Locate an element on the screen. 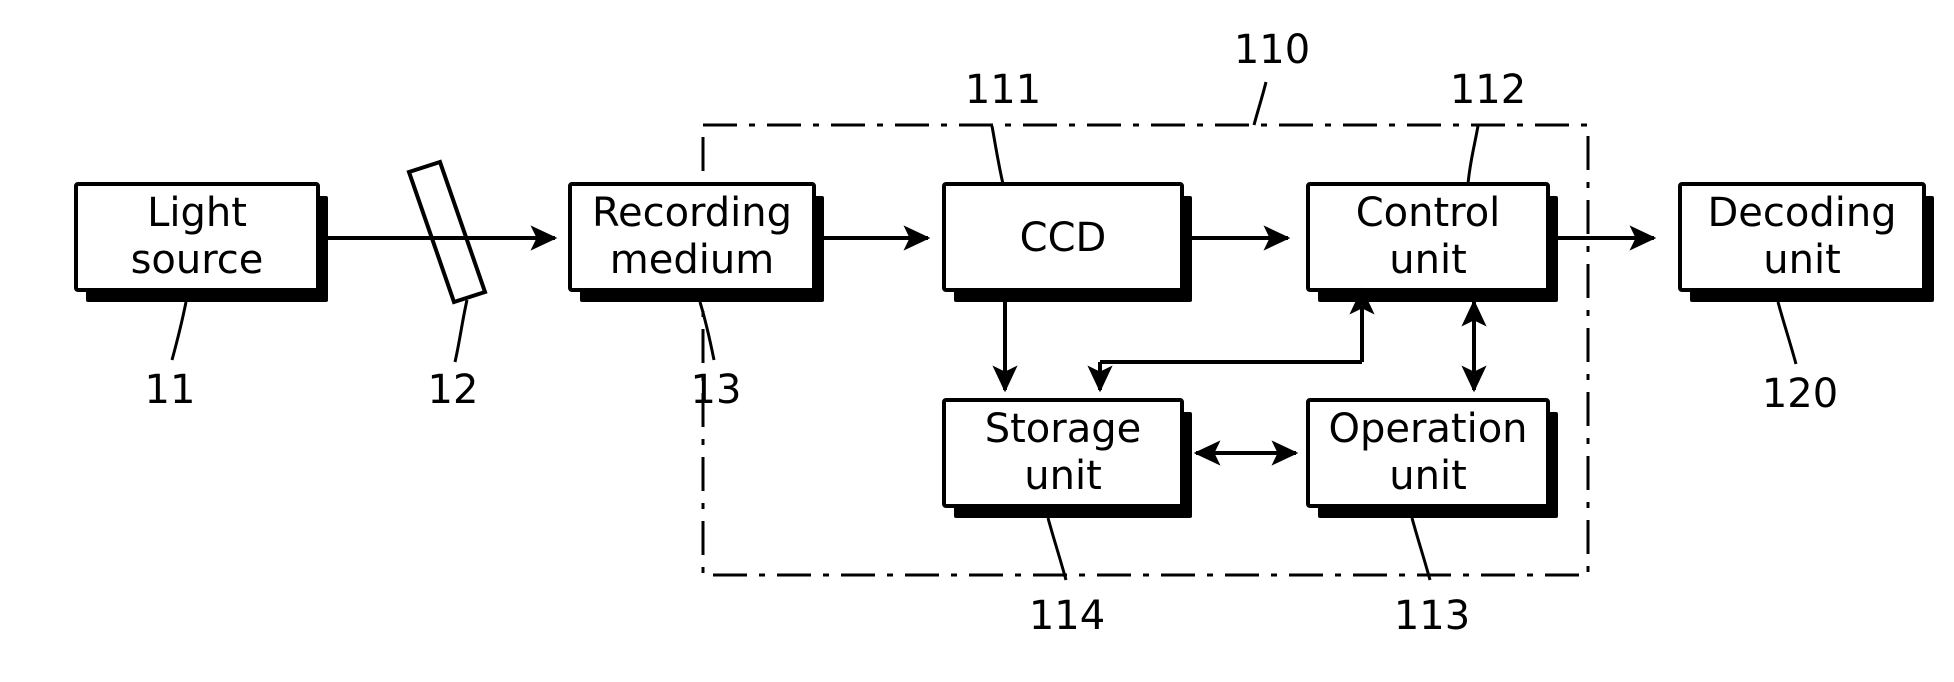  block-ccd: CCD is located at coordinates (1067, 242).